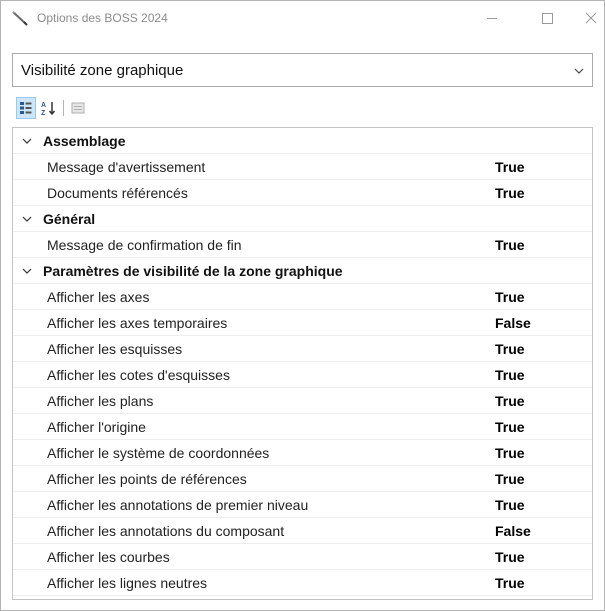 The image size is (605, 611). What do you see at coordinates (117, 192) in the screenshot?
I see `property-name: Documents référencés` at bounding box center [117, 192].